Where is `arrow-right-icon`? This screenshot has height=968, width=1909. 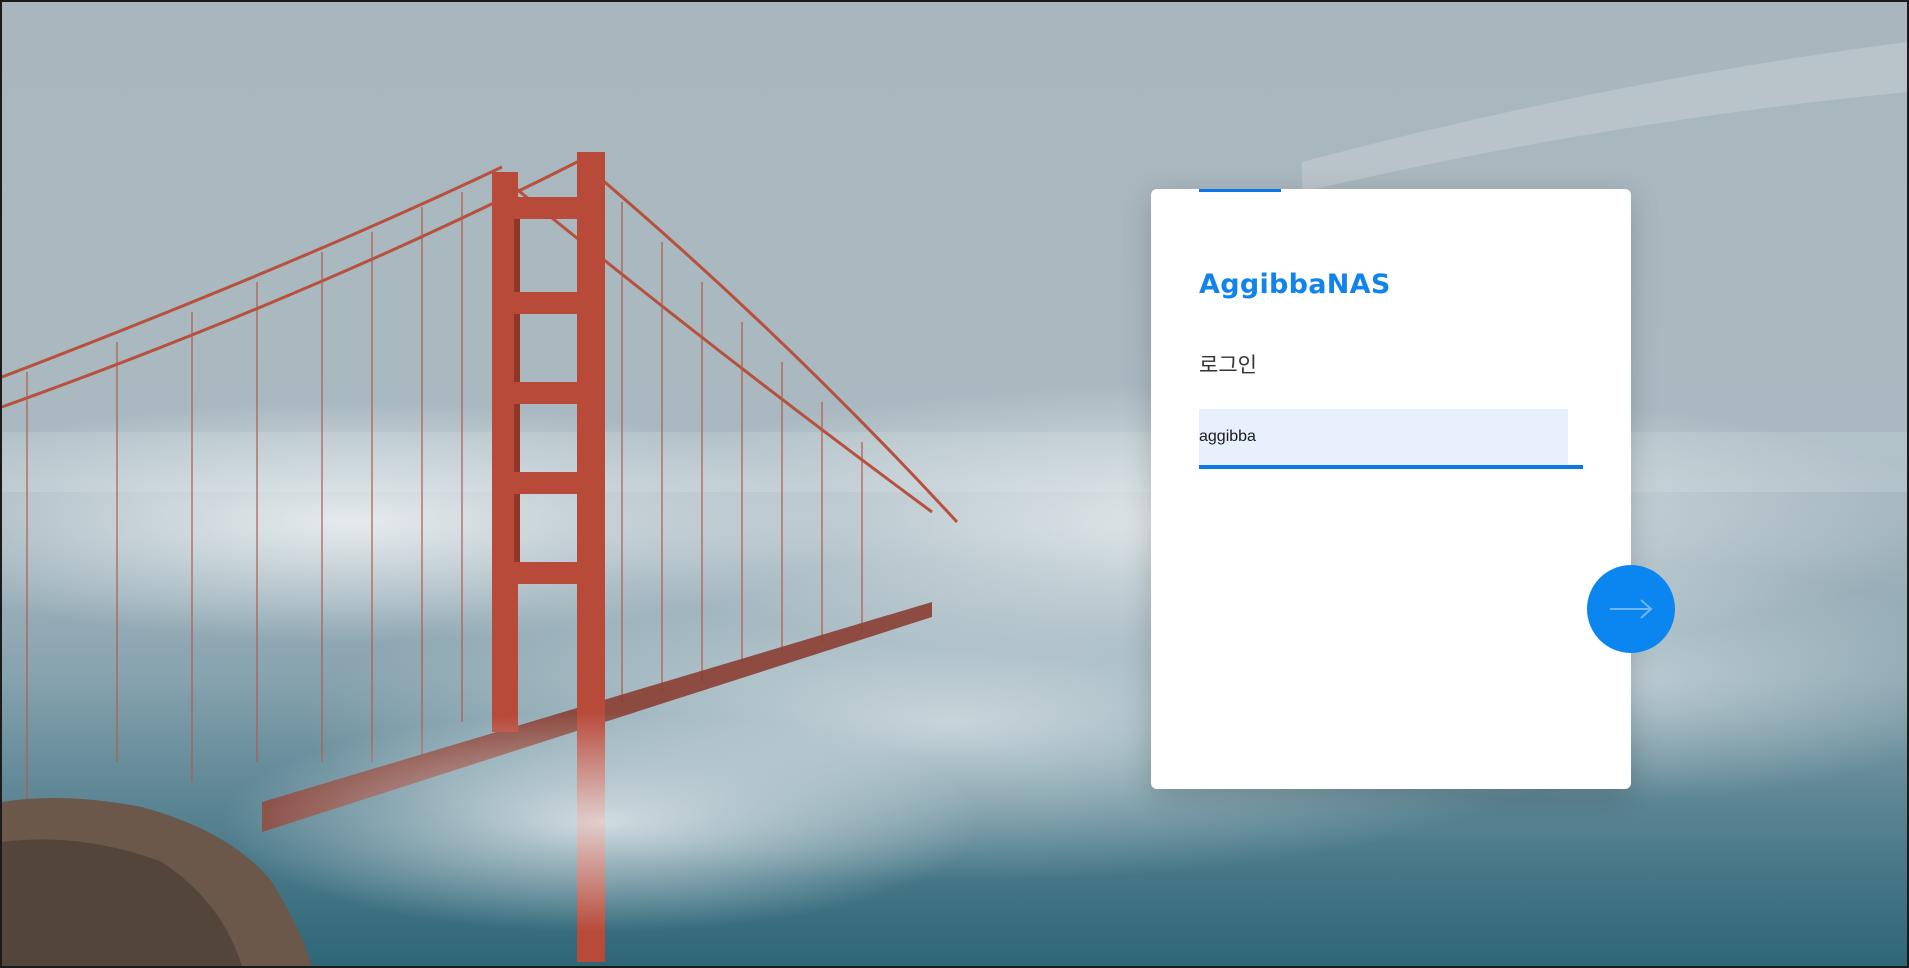 arrow-right-icon is located at coordinates (1631, 609).